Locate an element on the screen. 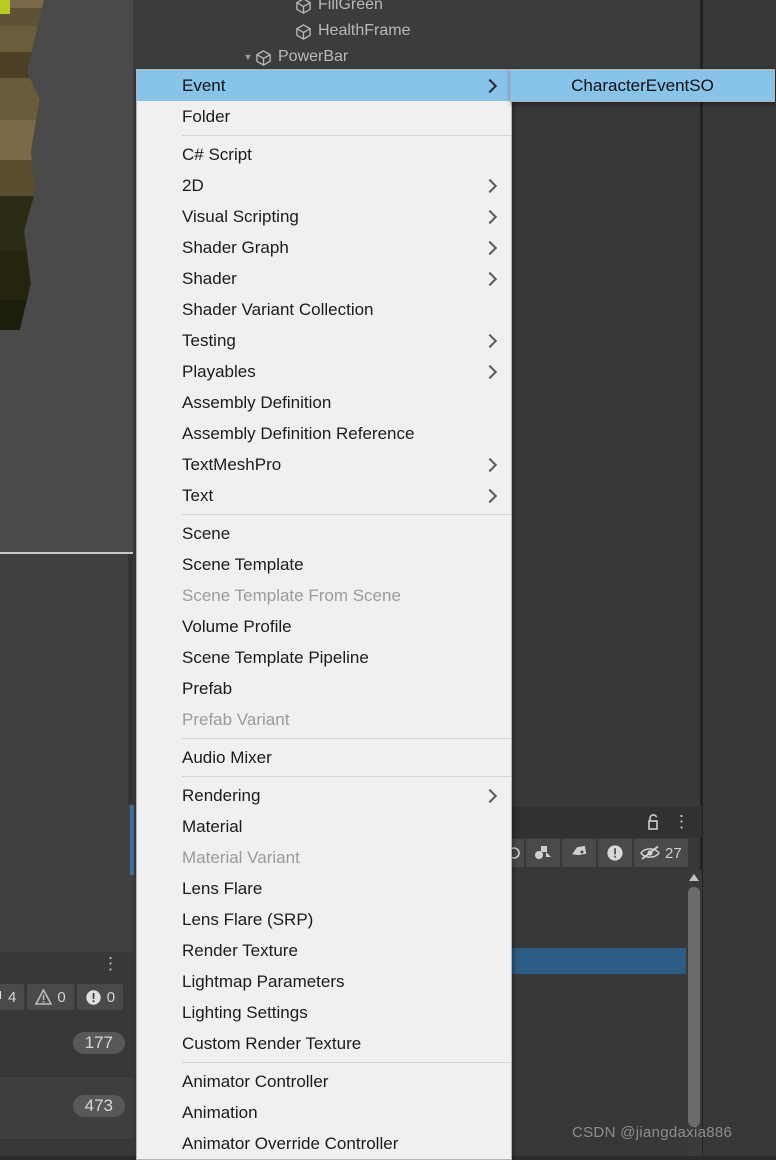 Image resolution: width=776 pixels, height=1160 pixels. console-row: 473 is located at coordinates (66, 1108).